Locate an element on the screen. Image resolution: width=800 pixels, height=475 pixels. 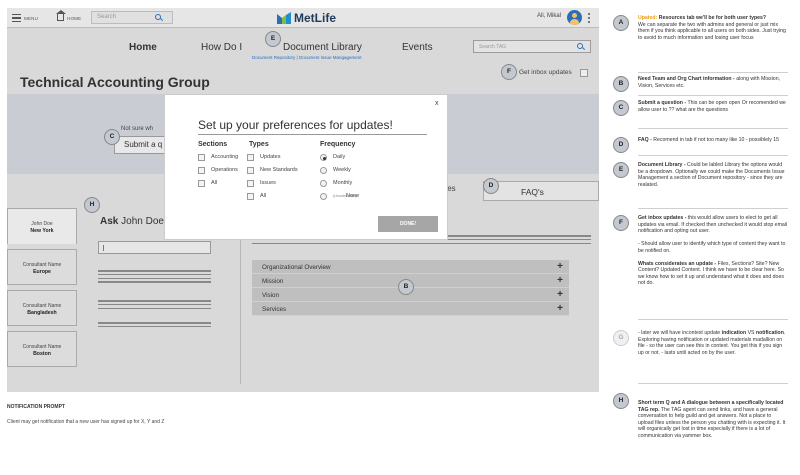
ask-person-name: John Doe is located at coordinates (142, 221).